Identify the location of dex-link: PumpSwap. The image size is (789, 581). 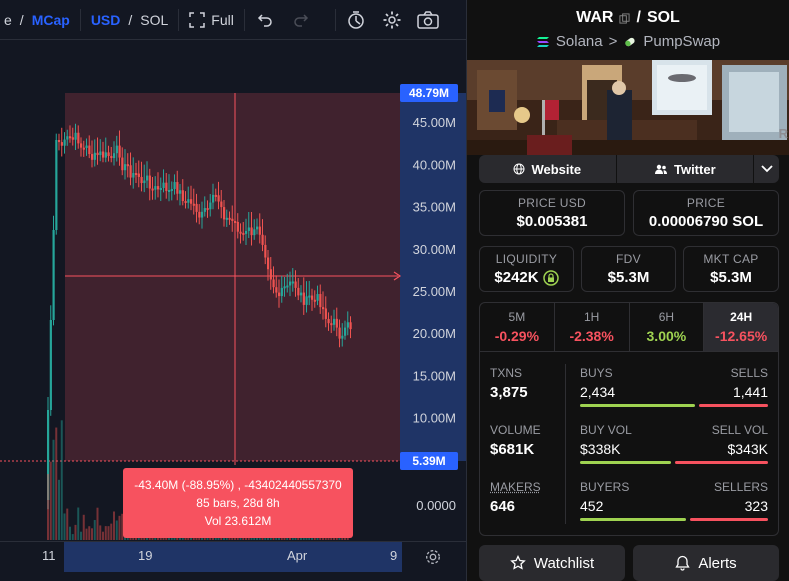
(681, 41).